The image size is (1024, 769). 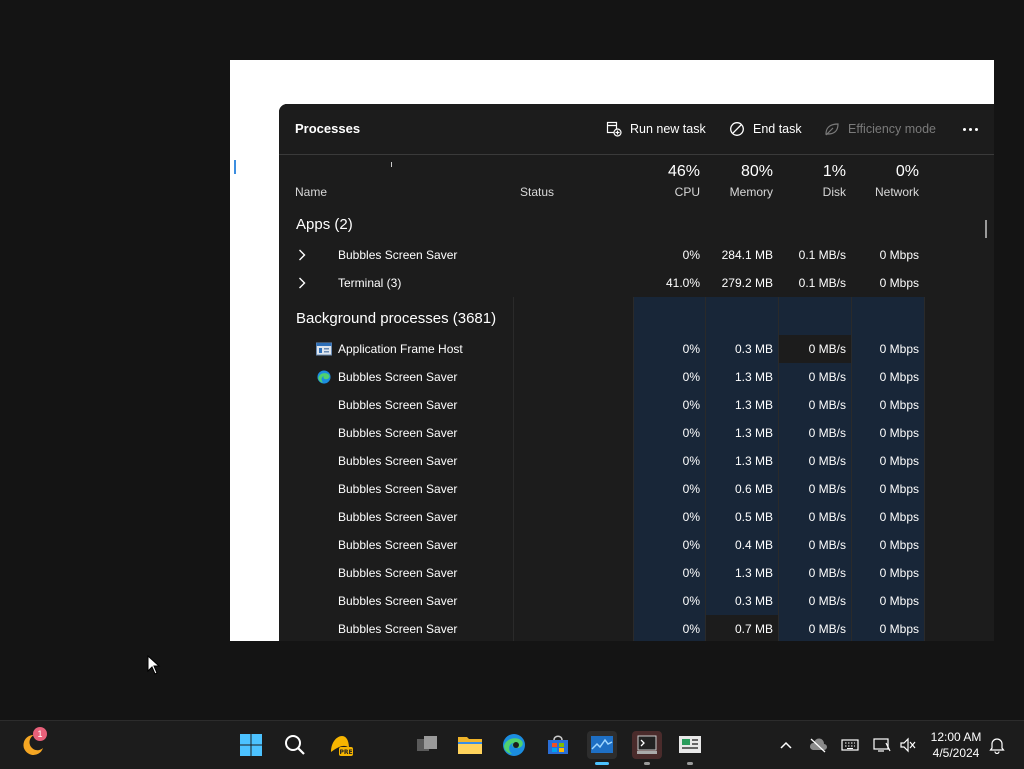 I want to click on table-row: Bubbles Screen Saver 0% 0.4 MB 0 MB/s 0 Mbps, so click(x=604, y=545).